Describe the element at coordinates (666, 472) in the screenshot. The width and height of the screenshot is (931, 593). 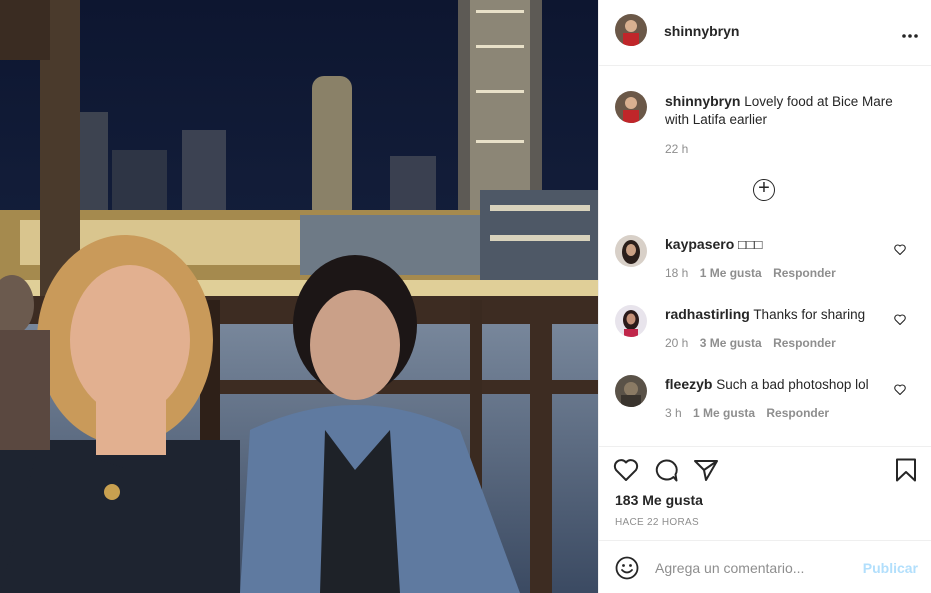
I see `comment-icon` at that location.